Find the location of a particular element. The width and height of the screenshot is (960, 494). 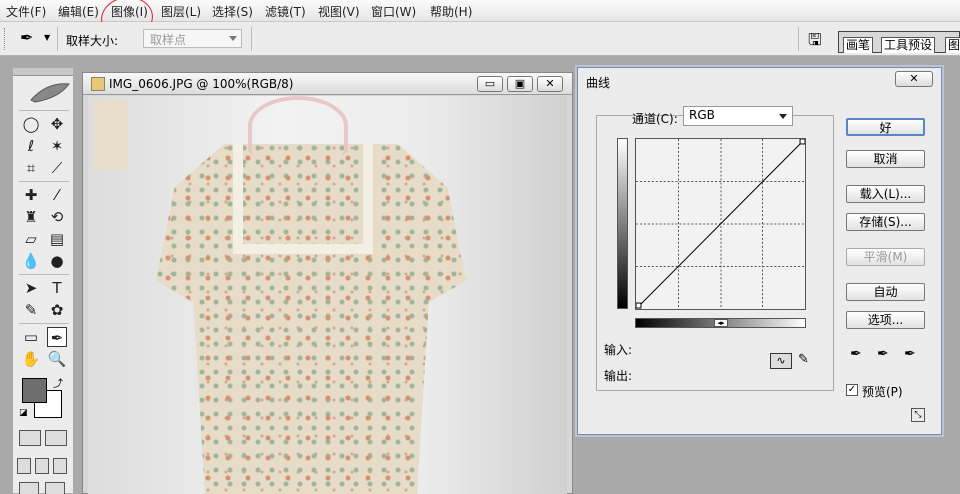

black-eyedropper-icon: ✒ is located at coordinates (856, 354).